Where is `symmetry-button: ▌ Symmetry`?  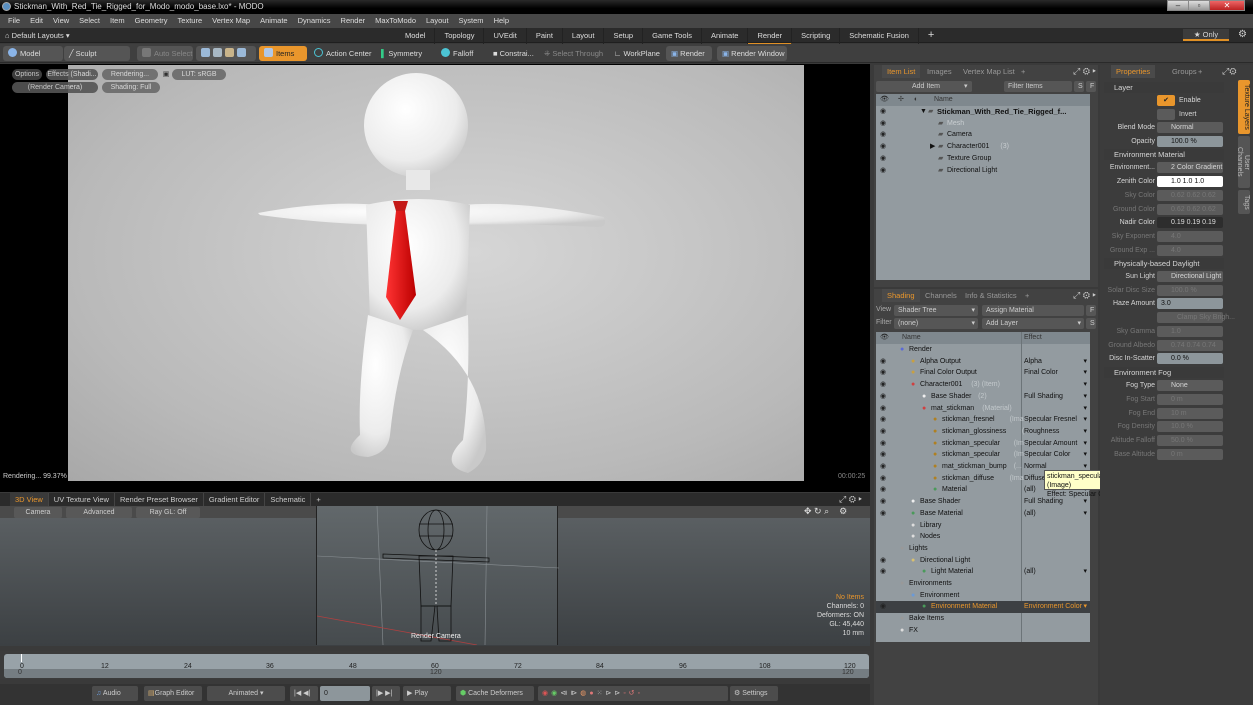 symmetry-button: ▌ Symmetry is located at coordinates (401, 53).